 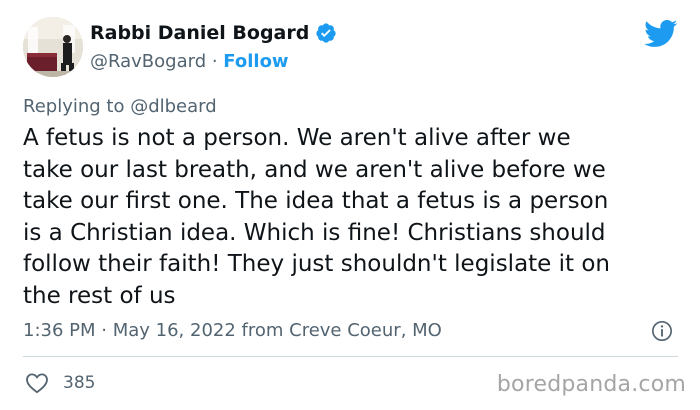 I want to click on tweet-date: May 16, 2022, so click(x=174, y=330).